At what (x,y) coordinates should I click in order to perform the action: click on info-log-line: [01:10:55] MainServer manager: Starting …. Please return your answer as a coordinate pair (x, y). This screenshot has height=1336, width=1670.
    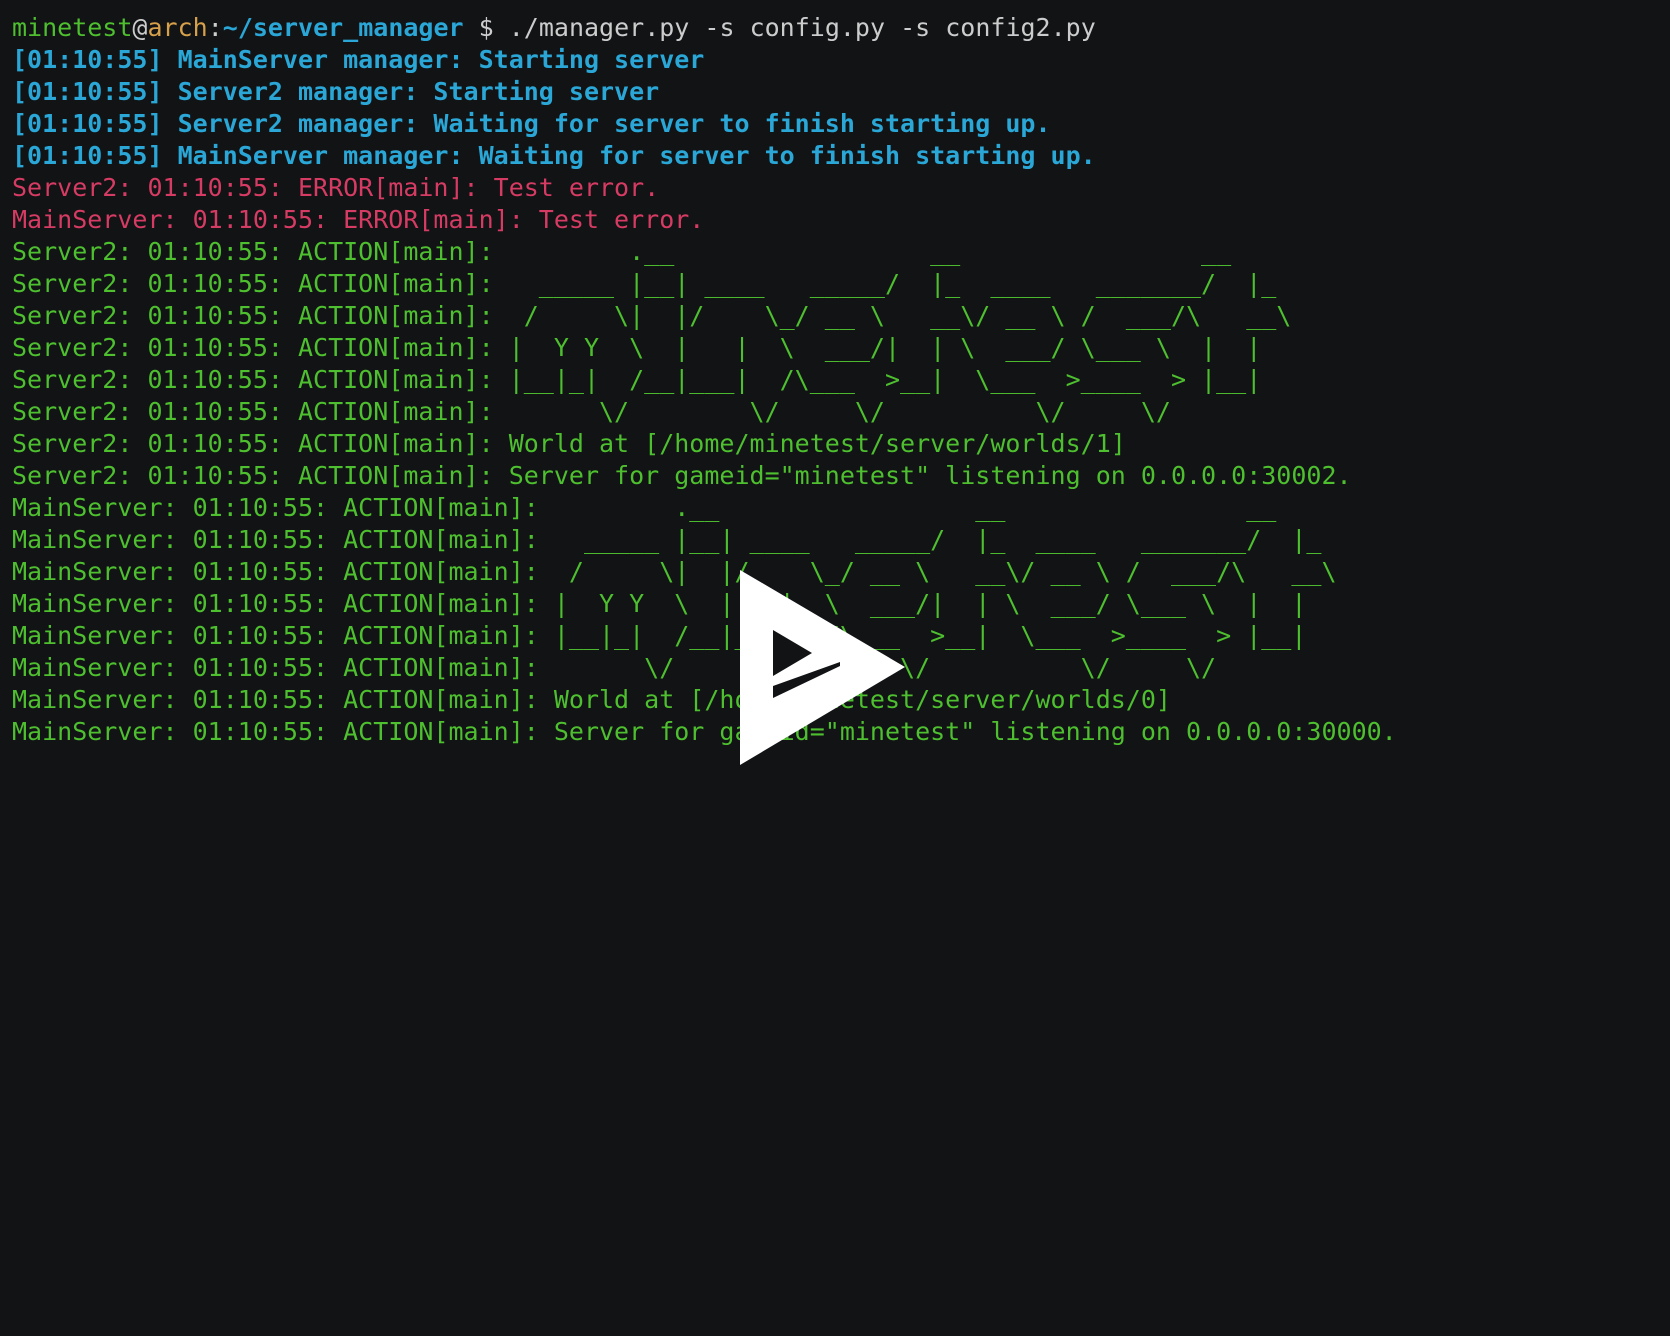
    Looking at the image, I should click on (358, 59).